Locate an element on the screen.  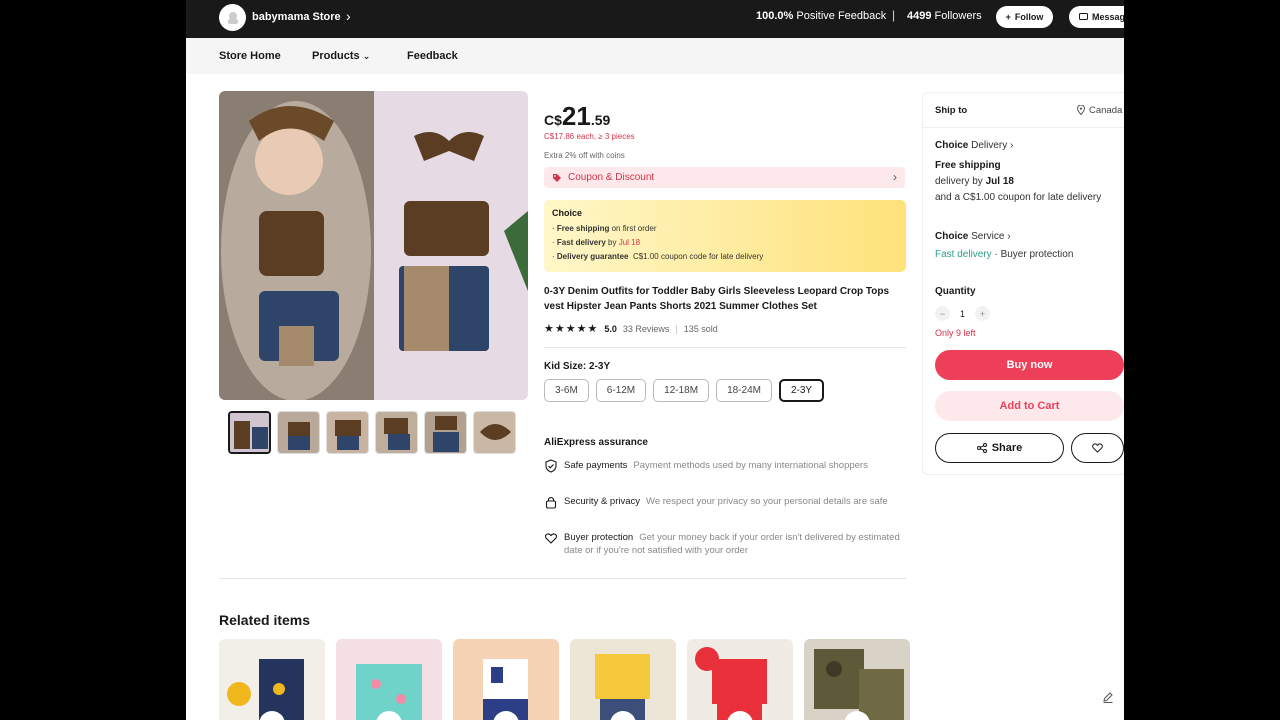
followers-value: 4499 is located at coordinates (919, 16).